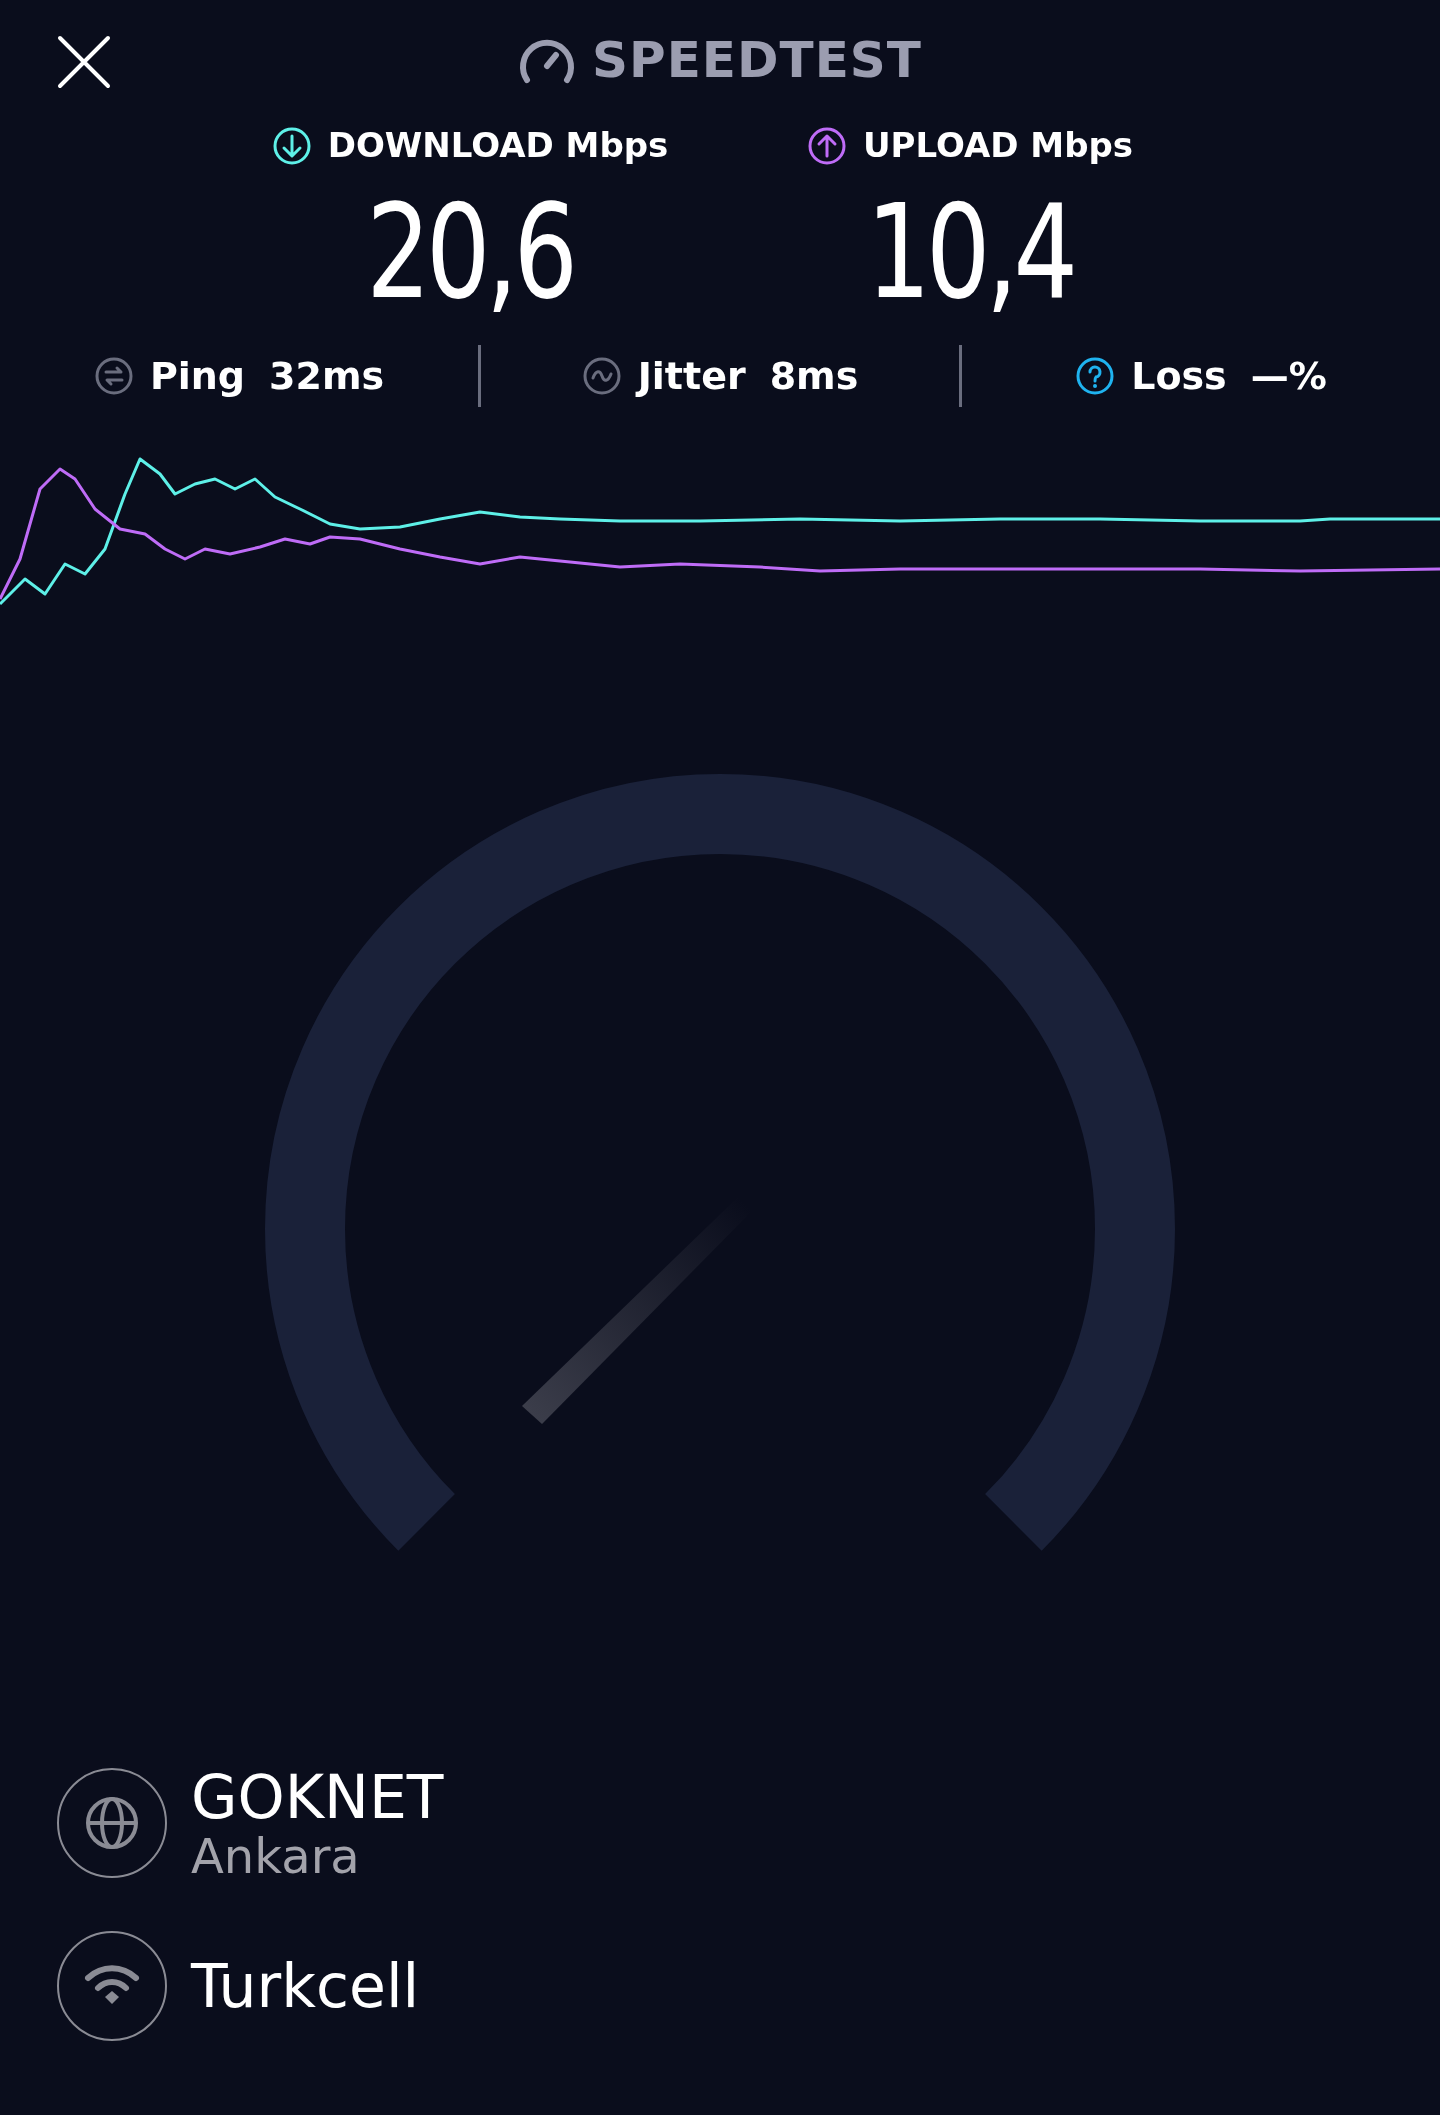 The height and width of the screenshot is (2115, 1440). I want to click on wave-icon, so click(601, 376).